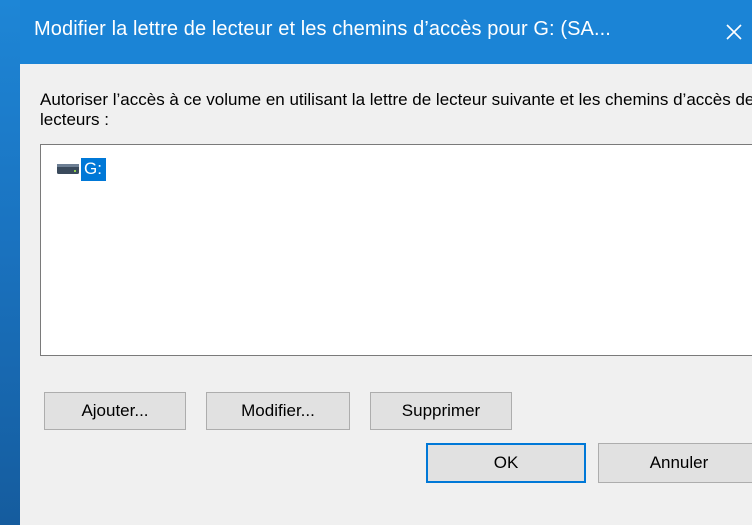 This screenshot has width=752, height=525. Describe the element at coordinates (506, 463) in the screenshot. I see `ok-button: OK` at that location.